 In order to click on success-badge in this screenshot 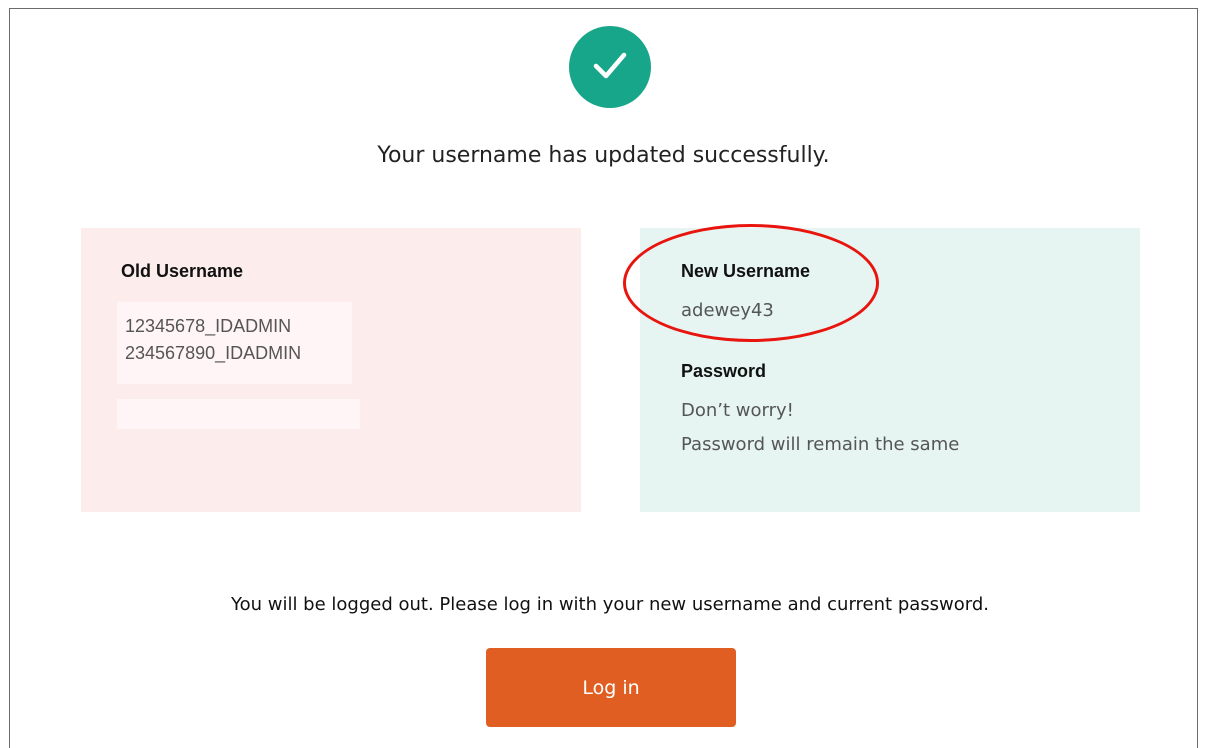, I will do `click(610, 67)`.